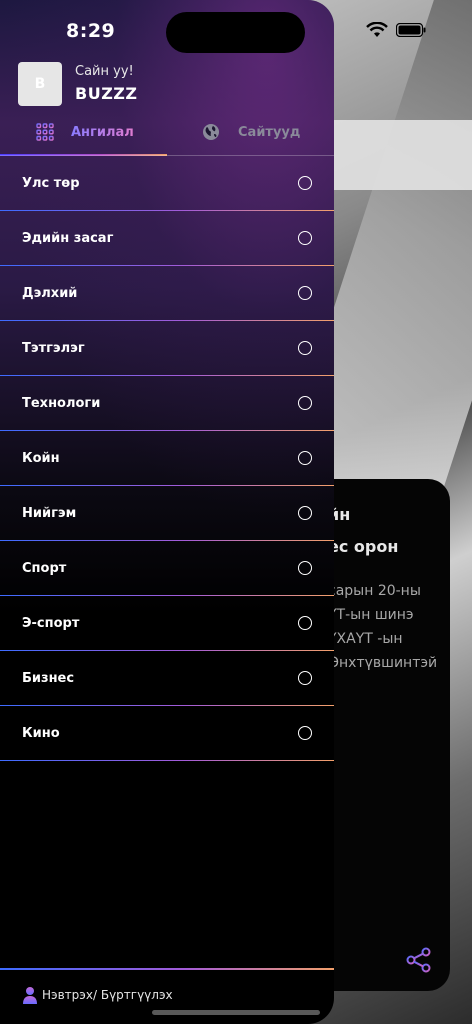  Describe the element at coordinates (61, 403) in the screenshot. I see `category-label: Технологи` at that location.